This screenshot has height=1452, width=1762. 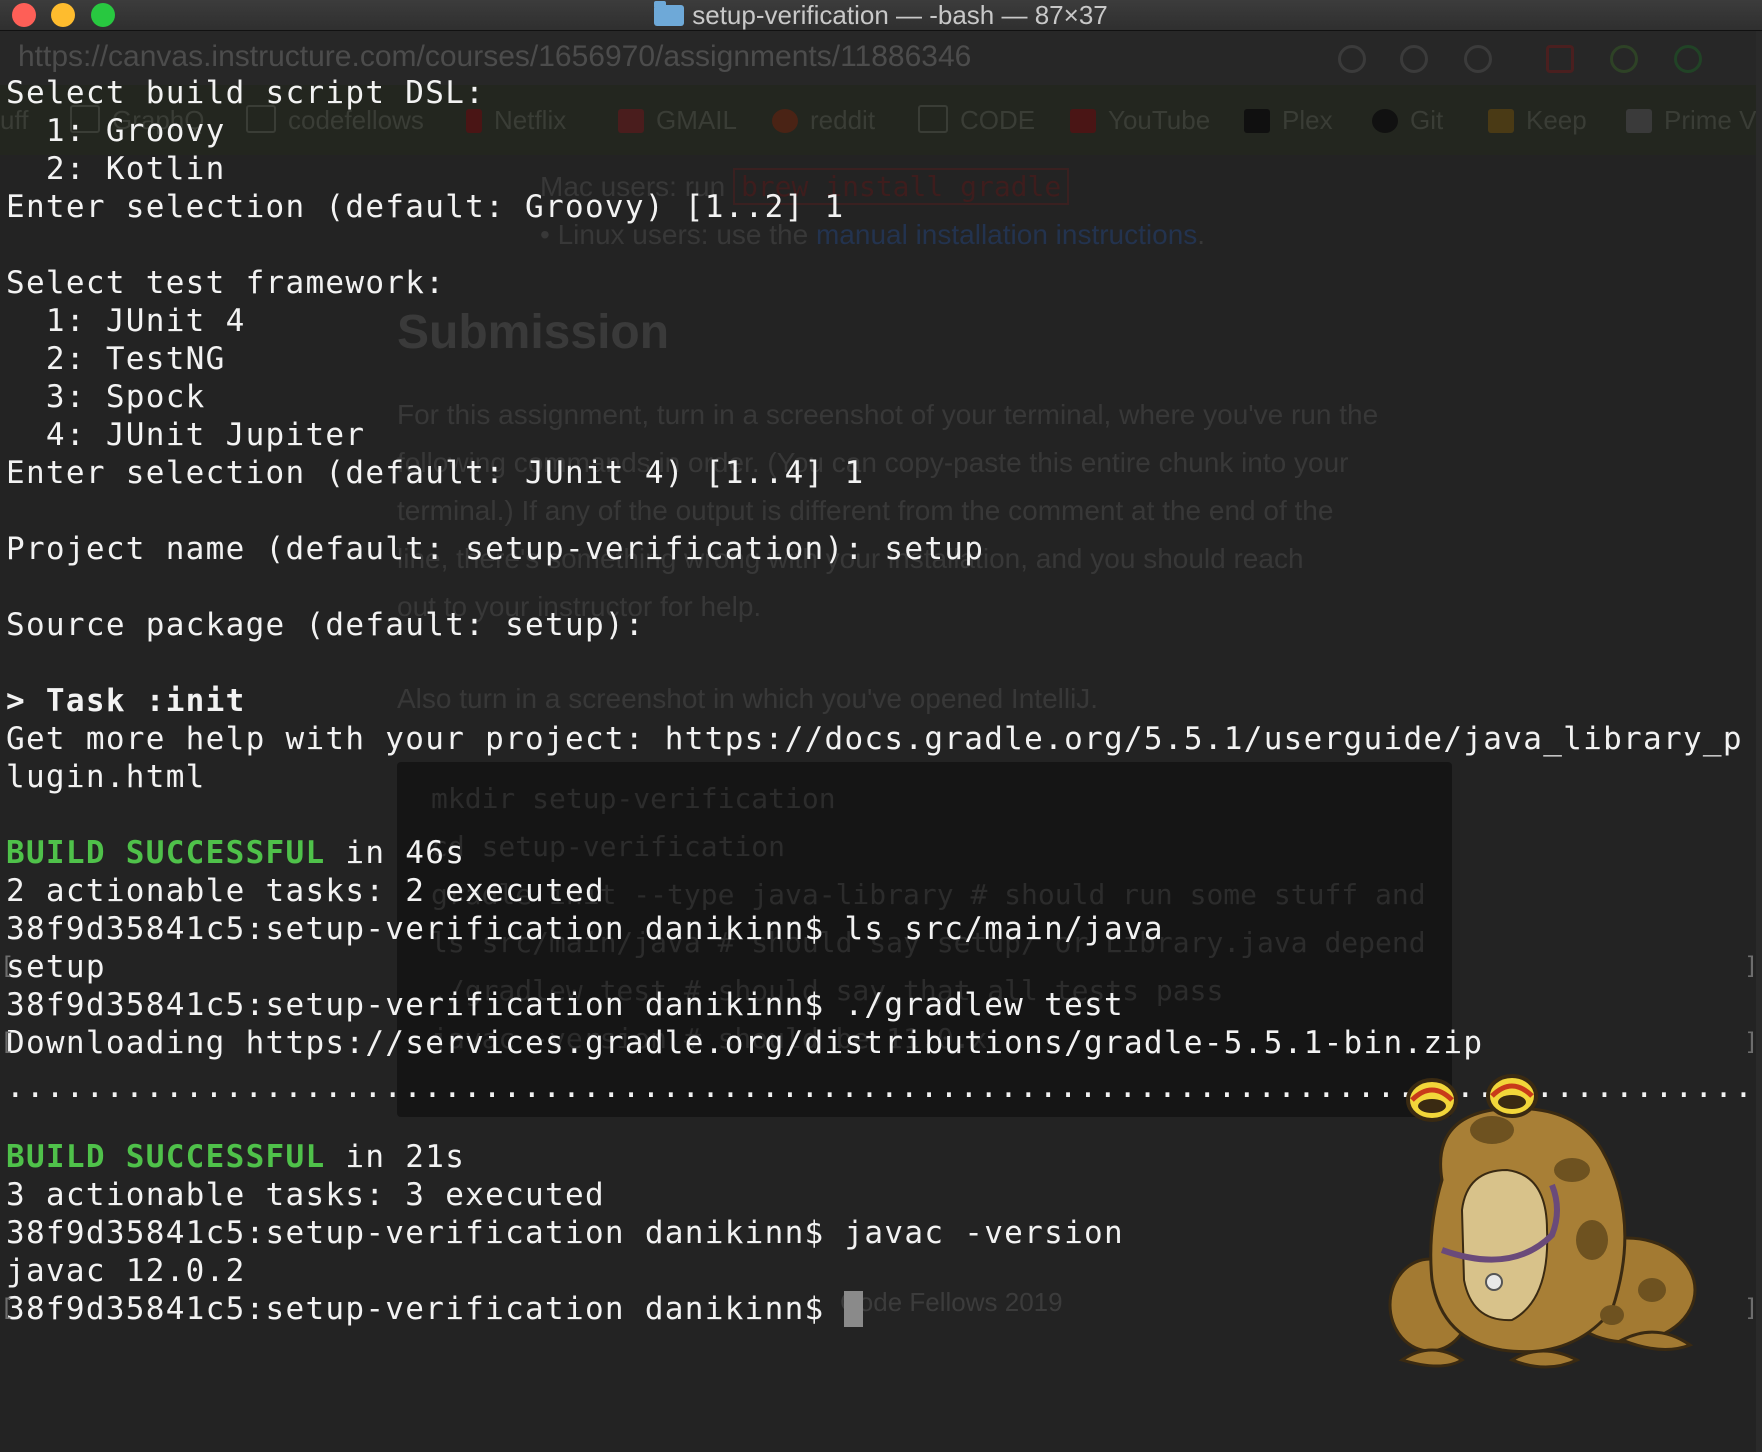 I want to click on ghost-extension-icon, so click(x=1352, y=59).